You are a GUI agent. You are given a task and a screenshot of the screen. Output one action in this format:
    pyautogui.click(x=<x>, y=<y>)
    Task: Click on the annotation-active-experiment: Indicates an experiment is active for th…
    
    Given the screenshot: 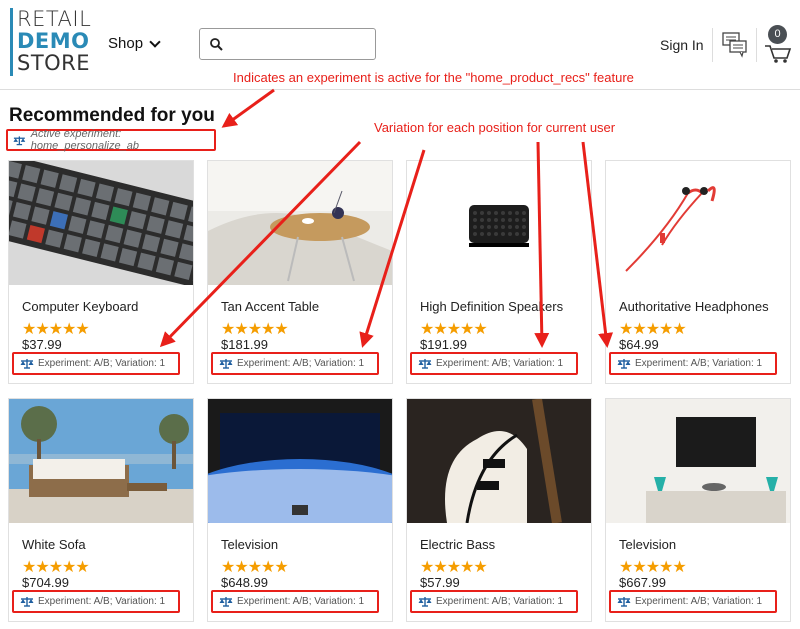 What is the action you would take?
    pyautogui.click(x=433, y=77)
    